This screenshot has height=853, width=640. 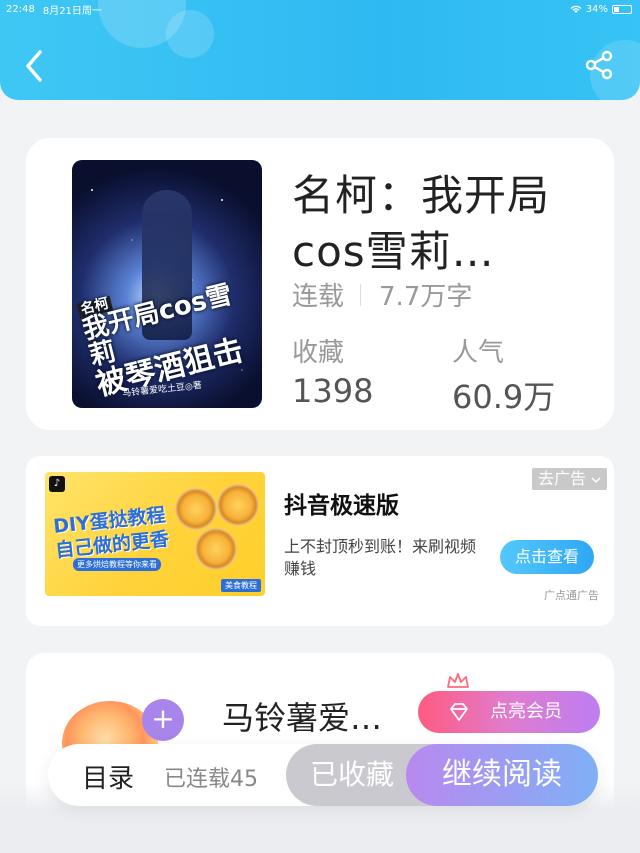 I want to click on ad-image-sub: 更多烘焙教程等你来看, so click(x=117, y=564).